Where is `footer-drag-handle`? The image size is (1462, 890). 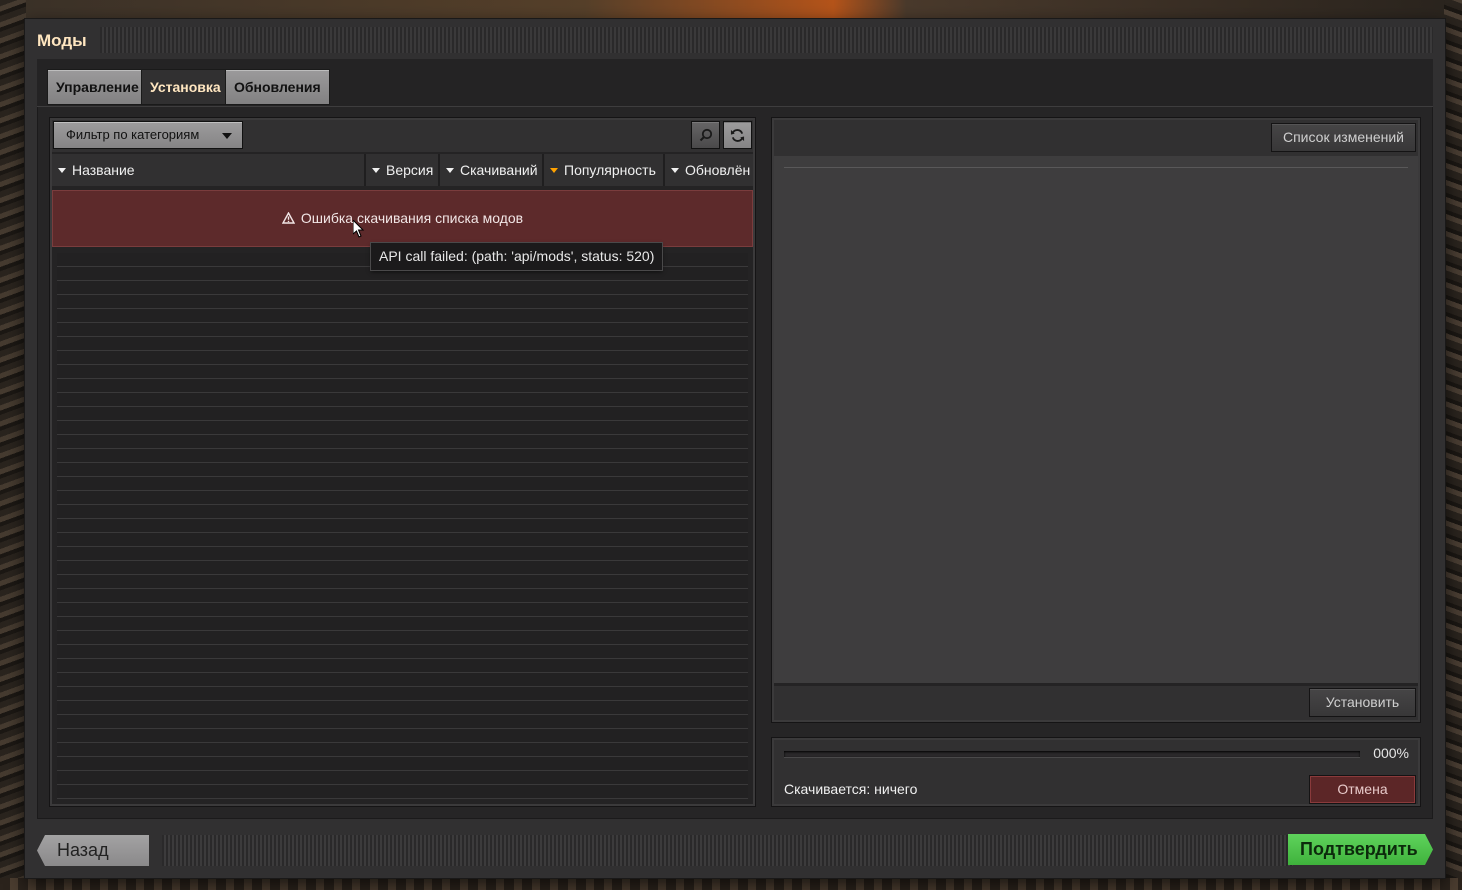
footer-drag-handle is located at coordinates (727, 850).